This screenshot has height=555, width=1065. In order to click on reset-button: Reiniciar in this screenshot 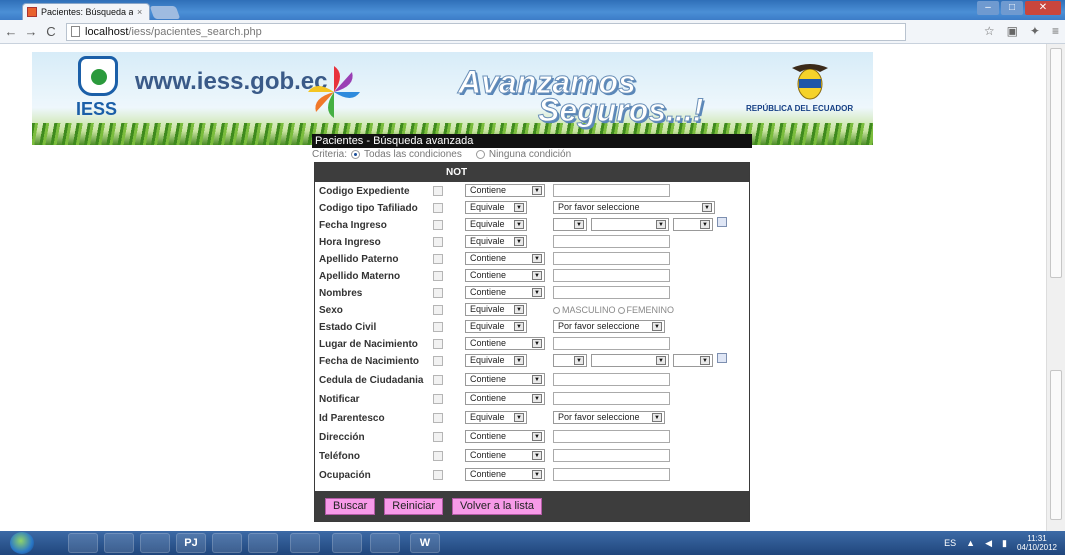, I will do `click(414, 506)`.